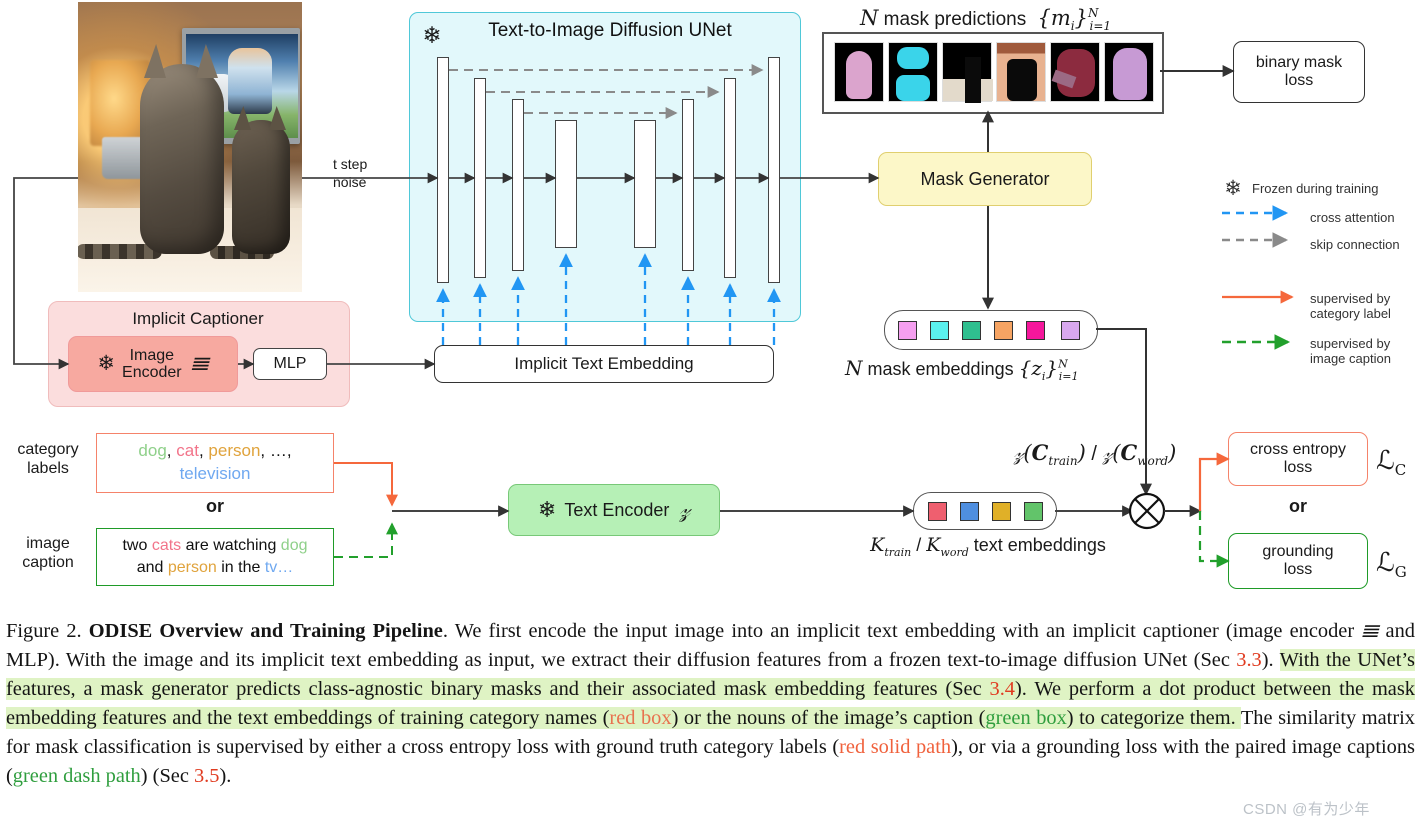  Describe the element at coordinates (48, 449) in the screenshot. I see `category-label-line1: category` at that location.